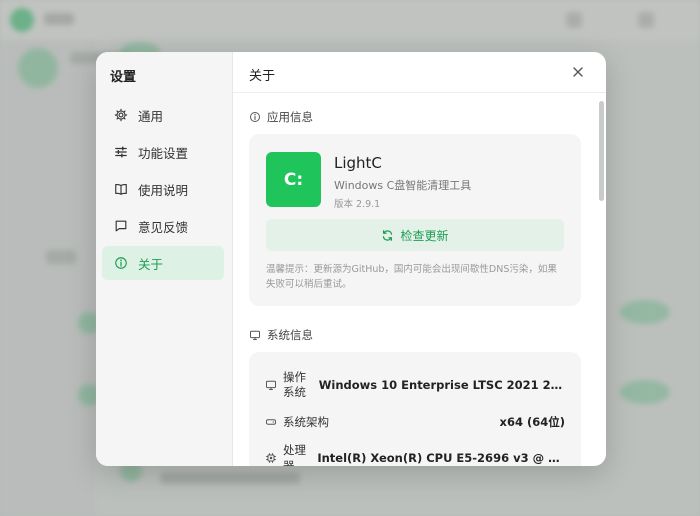 This screenshot has height=516, width=700. Describe the element at coordinates (290, 117) in the screenshot. I see `section-title-text: 应用信息` at that location.